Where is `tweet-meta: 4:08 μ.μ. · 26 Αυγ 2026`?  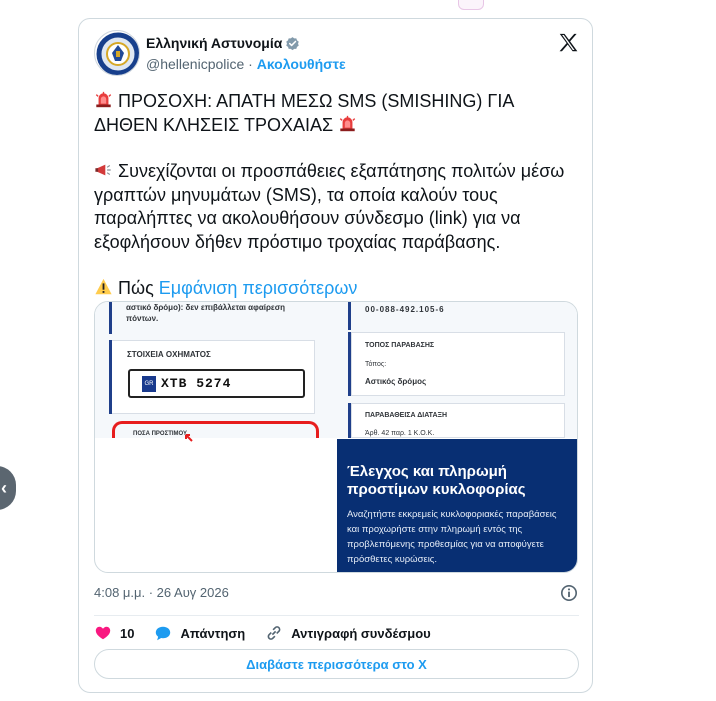 tweet-meta: 4:08 μ.μ. · 26 Αυγ 2026 is located at coordinates (336, 594).